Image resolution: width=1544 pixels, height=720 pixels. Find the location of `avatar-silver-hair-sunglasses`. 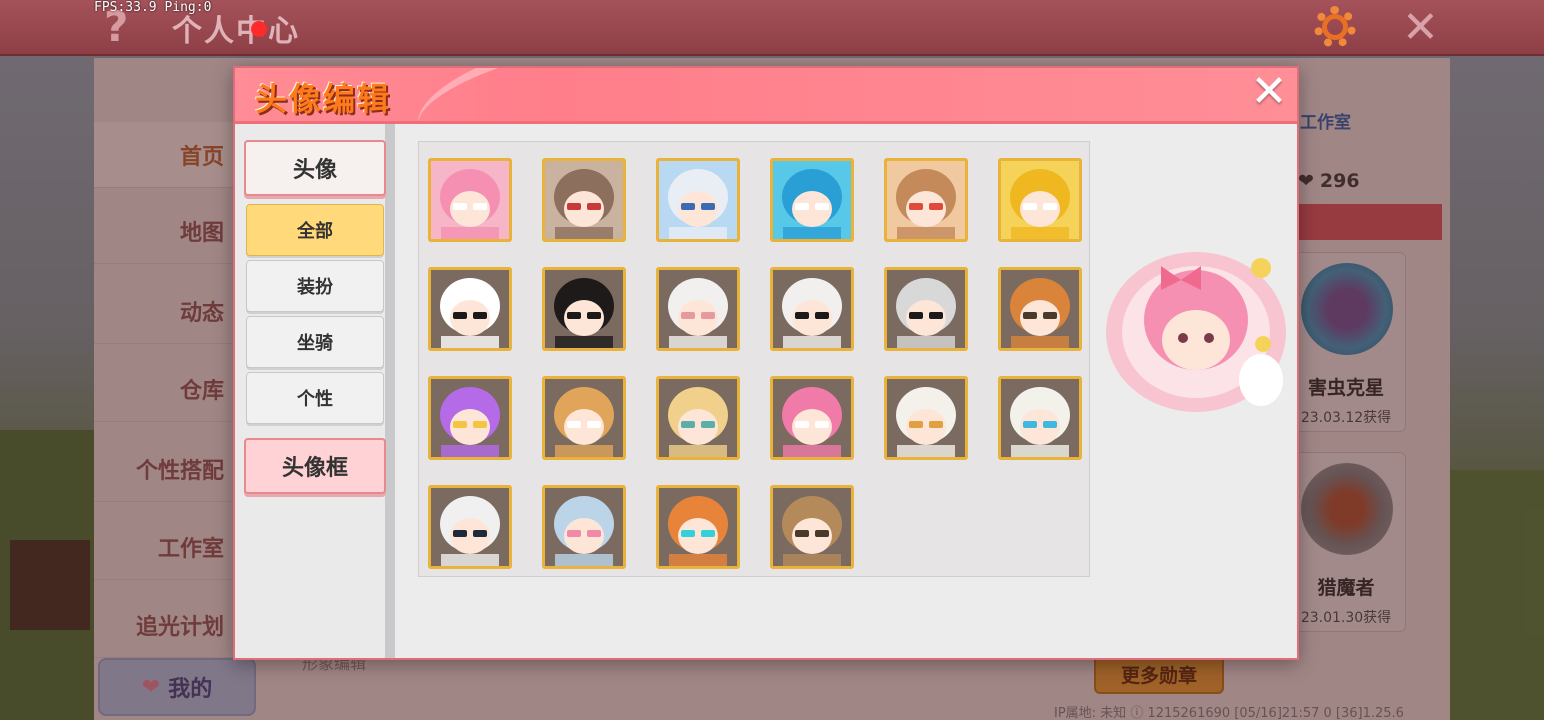

avatar-silver-hair-sunglasses is located at coordinates (926, 309).